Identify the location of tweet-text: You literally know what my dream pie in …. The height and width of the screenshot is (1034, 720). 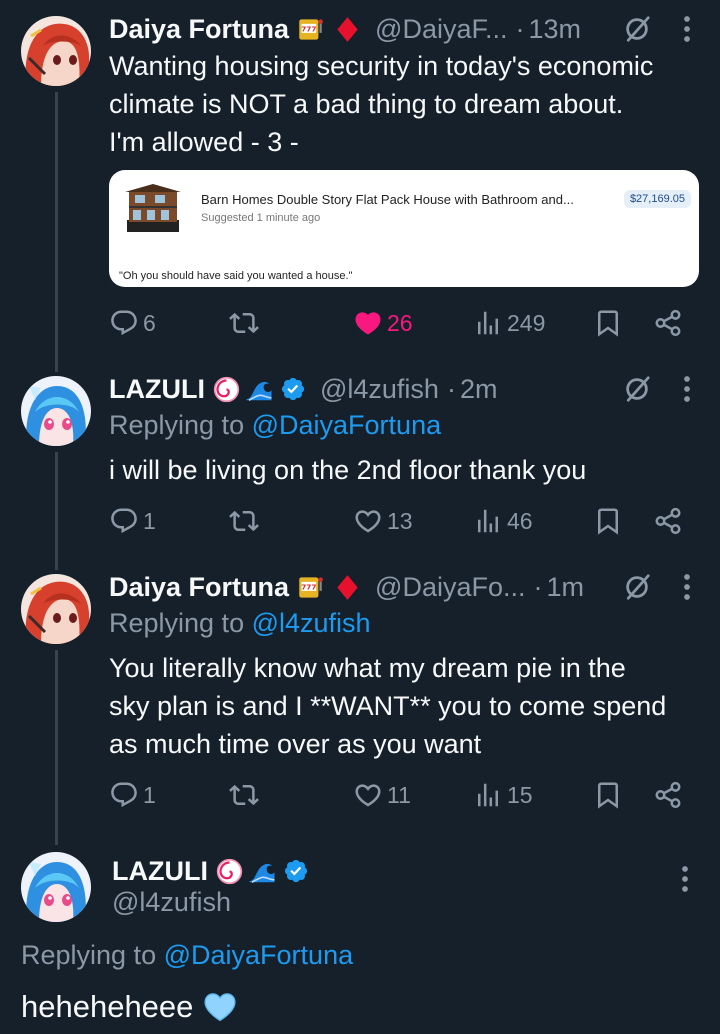
(388, 706).